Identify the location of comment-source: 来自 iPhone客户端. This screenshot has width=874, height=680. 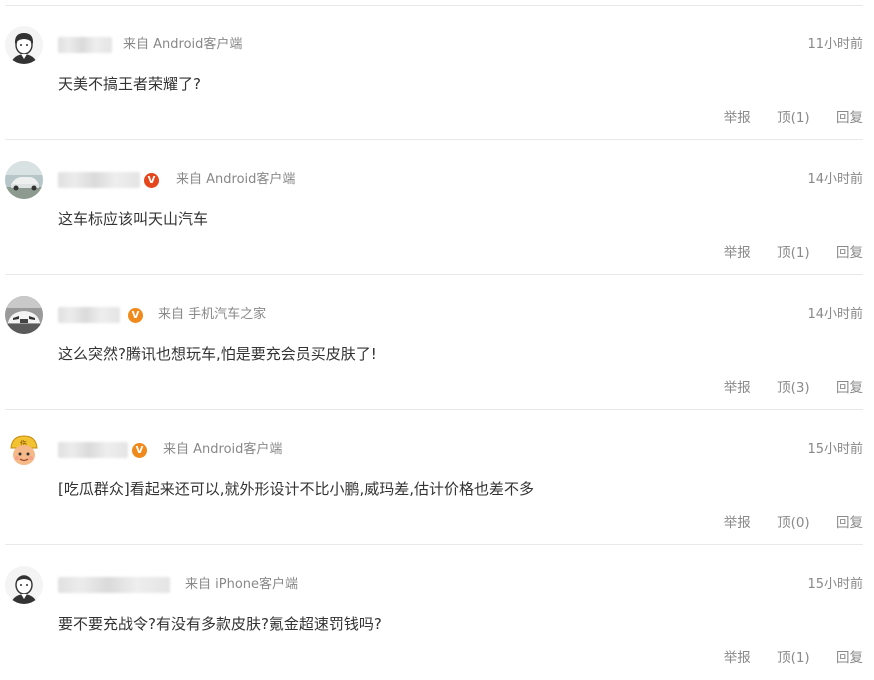
(242, 584).